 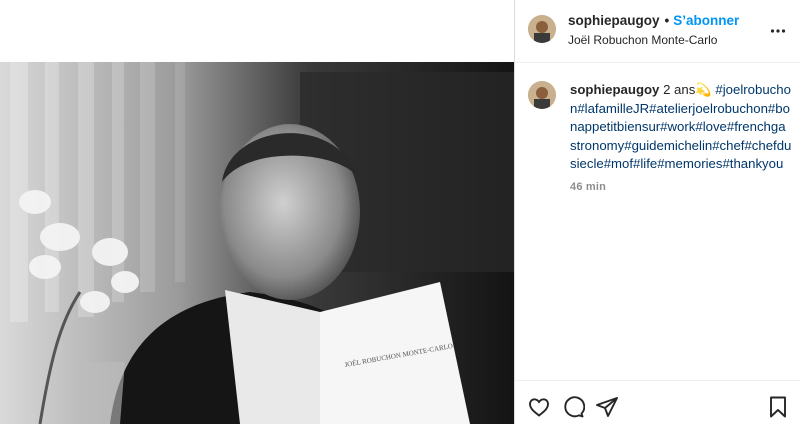 I want to click on header-username: sophiepaugoy, so click(x=614, y=20).